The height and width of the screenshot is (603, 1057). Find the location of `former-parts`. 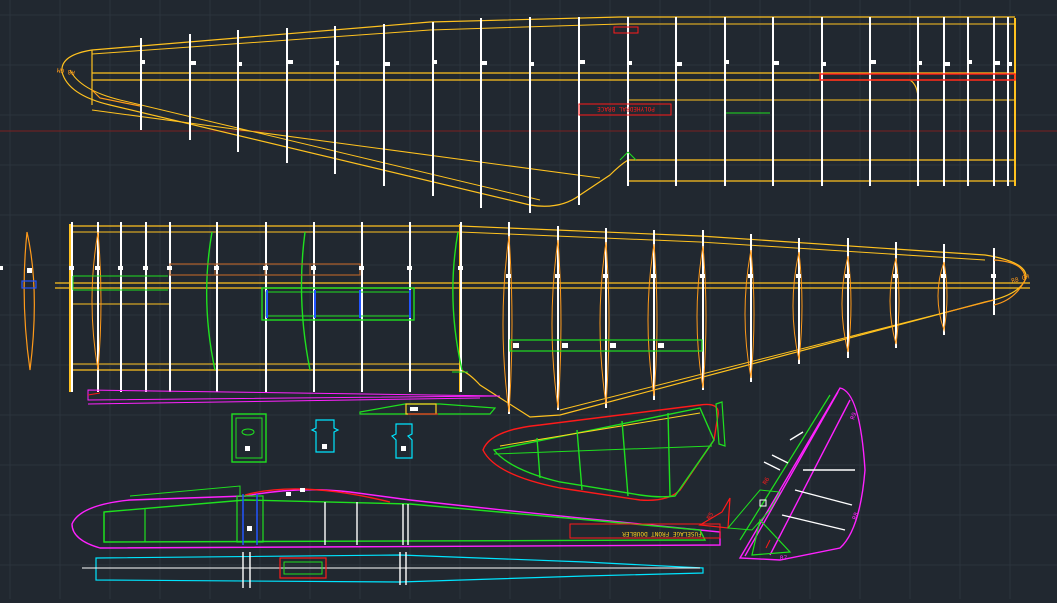

former-parts is located at coordinates (322, 438).